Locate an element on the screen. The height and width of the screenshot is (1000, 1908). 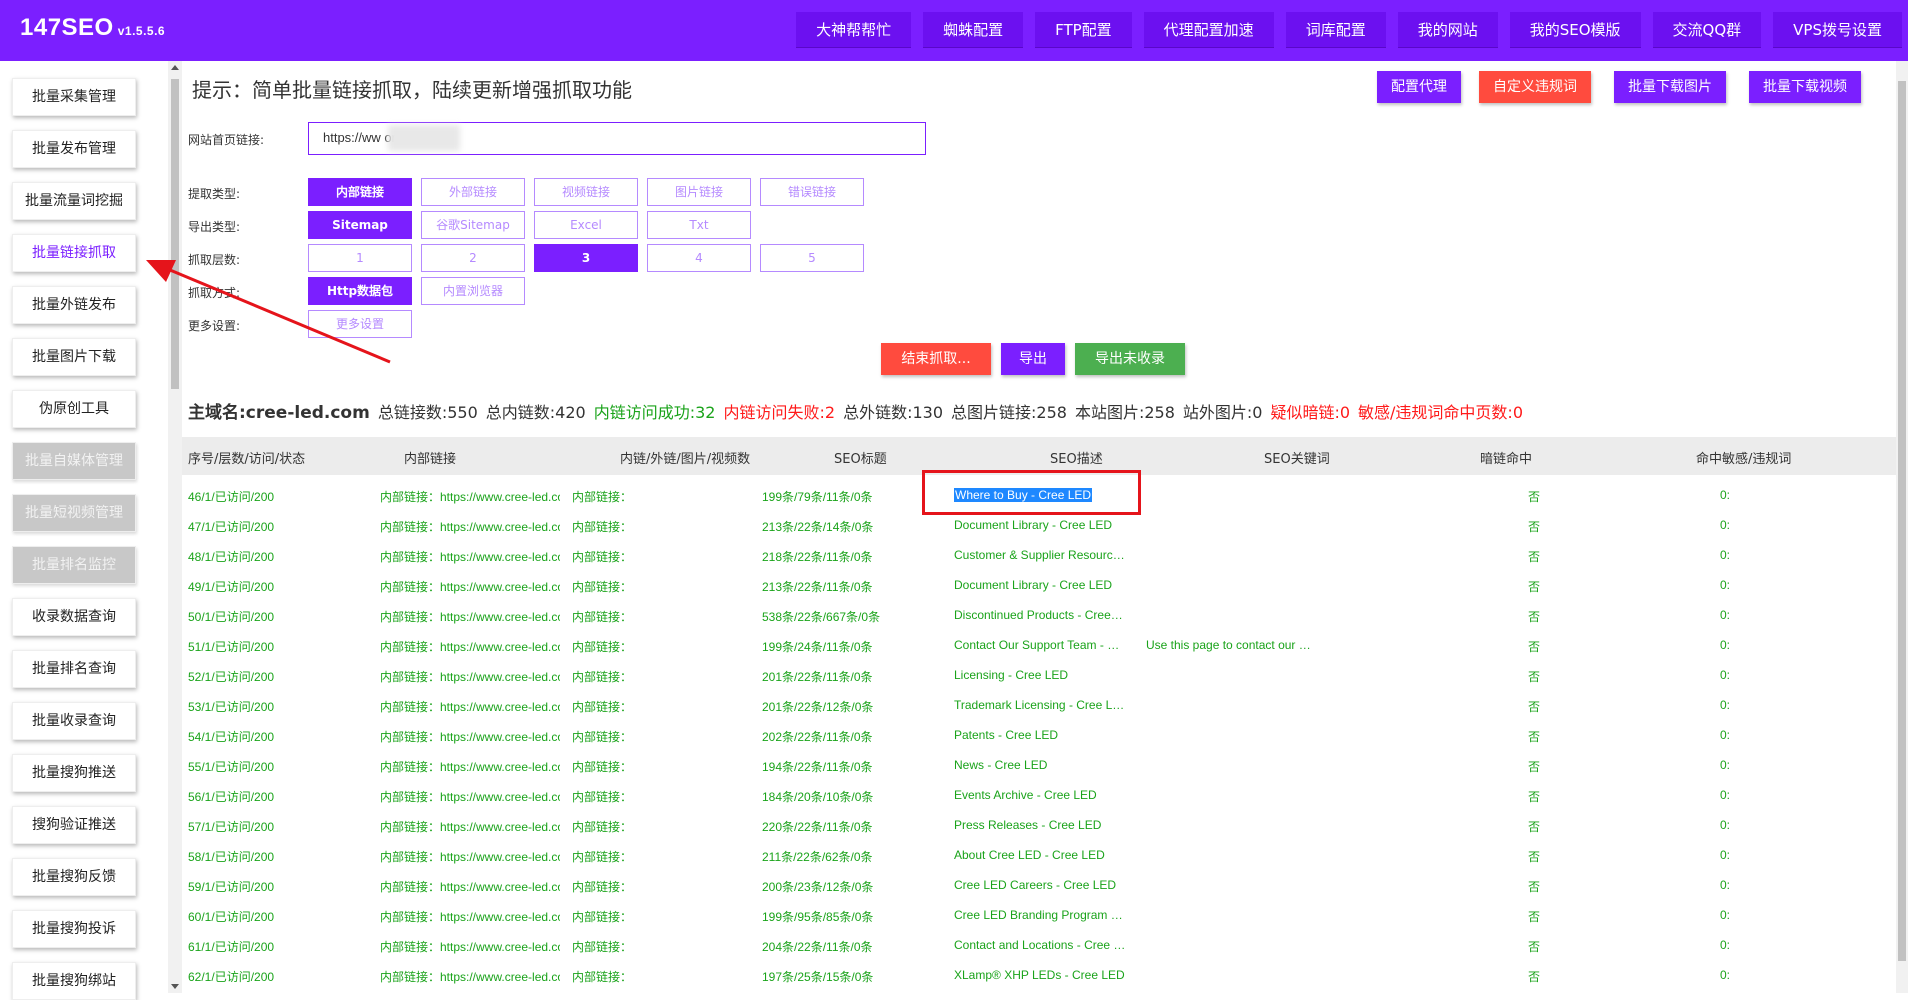
cell-seq: 62/1/已访问/200 is located at coordinates (231, 977).